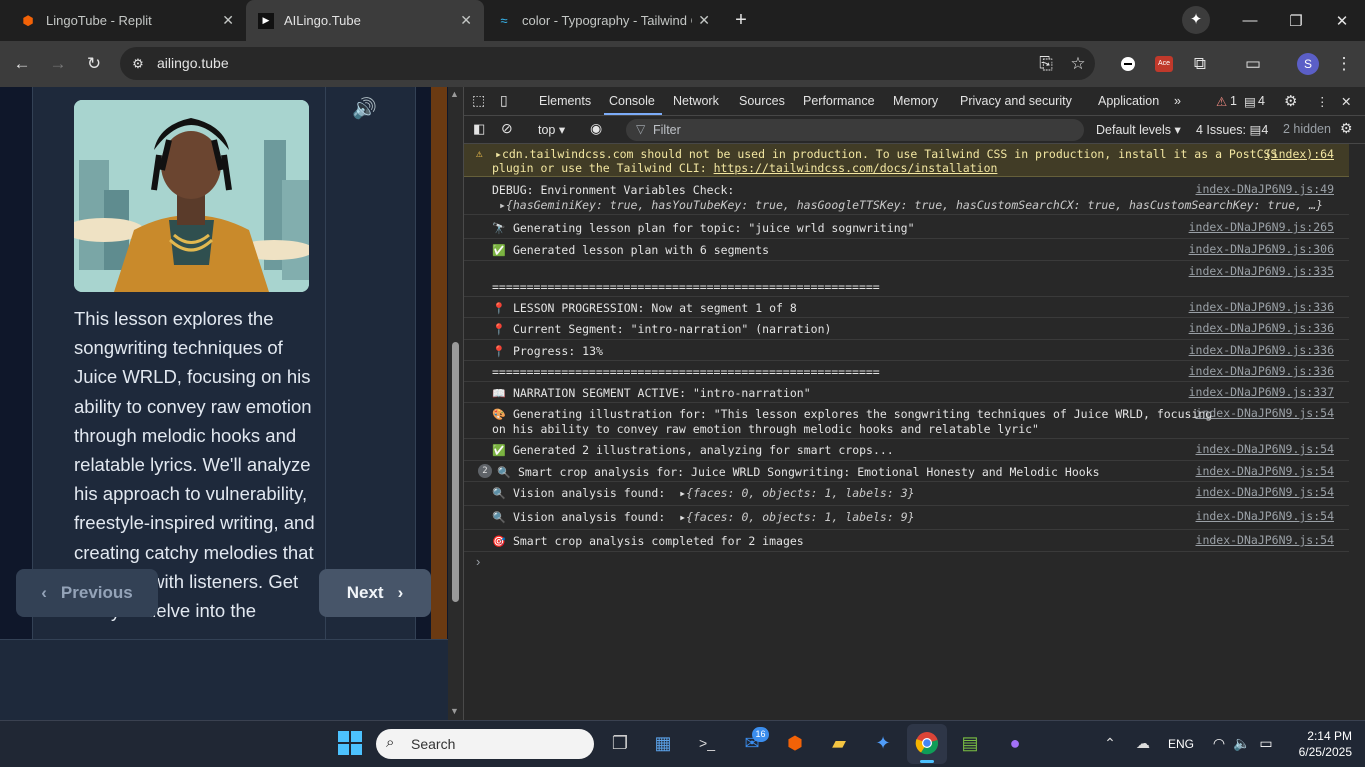 The width and height of the screenshot is (1365, 767). Describe the element at coordinates (1016, 101) in the screenshot. I see `tab-privacy-security: Privacy and security` at that location.